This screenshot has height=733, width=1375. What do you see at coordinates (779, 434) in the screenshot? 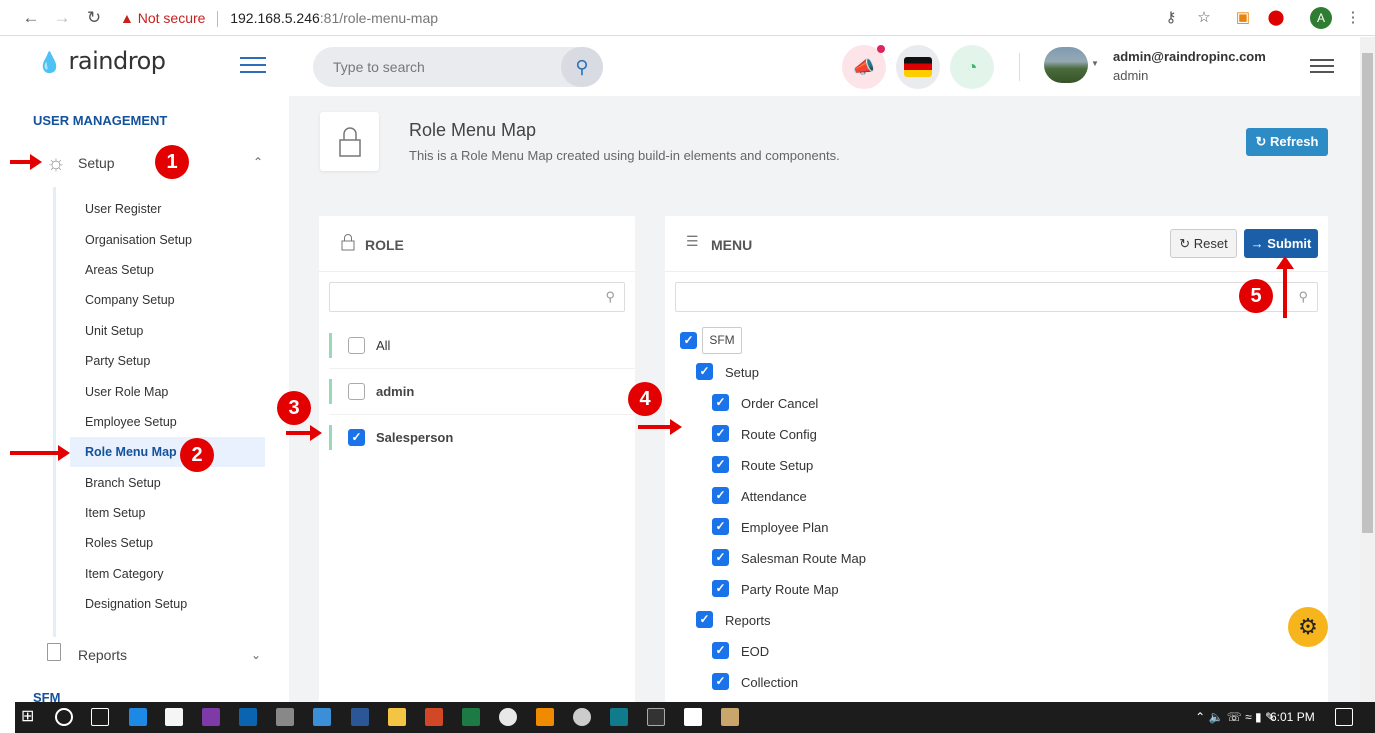
I see `menu-item-label: Route Config` at bounding box center [779, 434].